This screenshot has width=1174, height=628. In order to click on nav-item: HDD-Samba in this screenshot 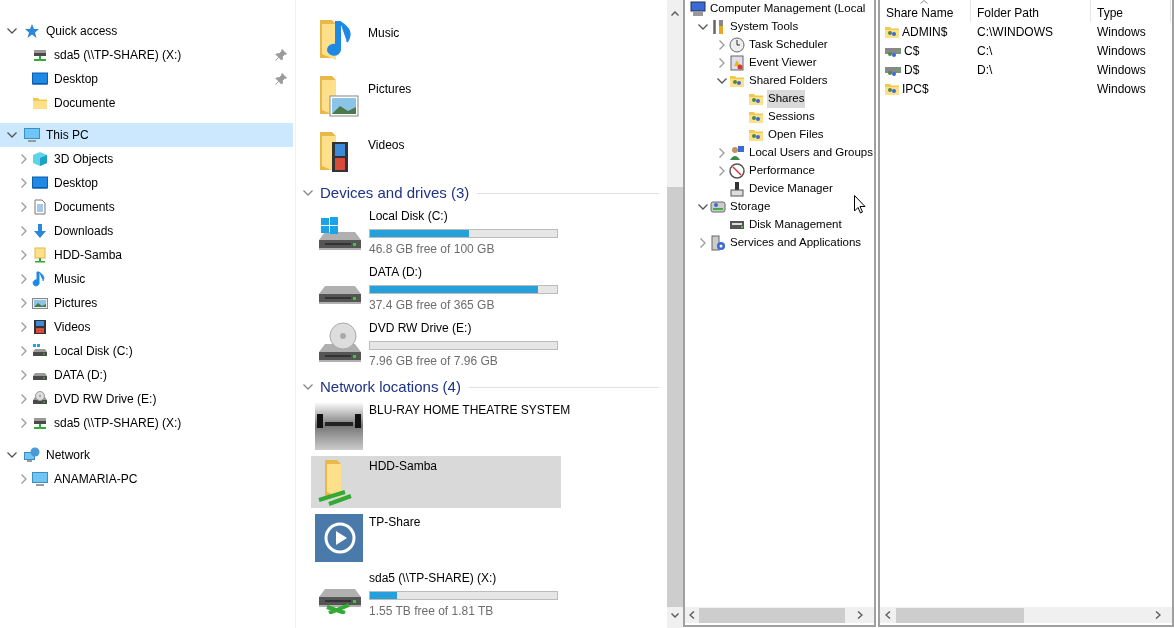, I will do `click(146, 255)`.